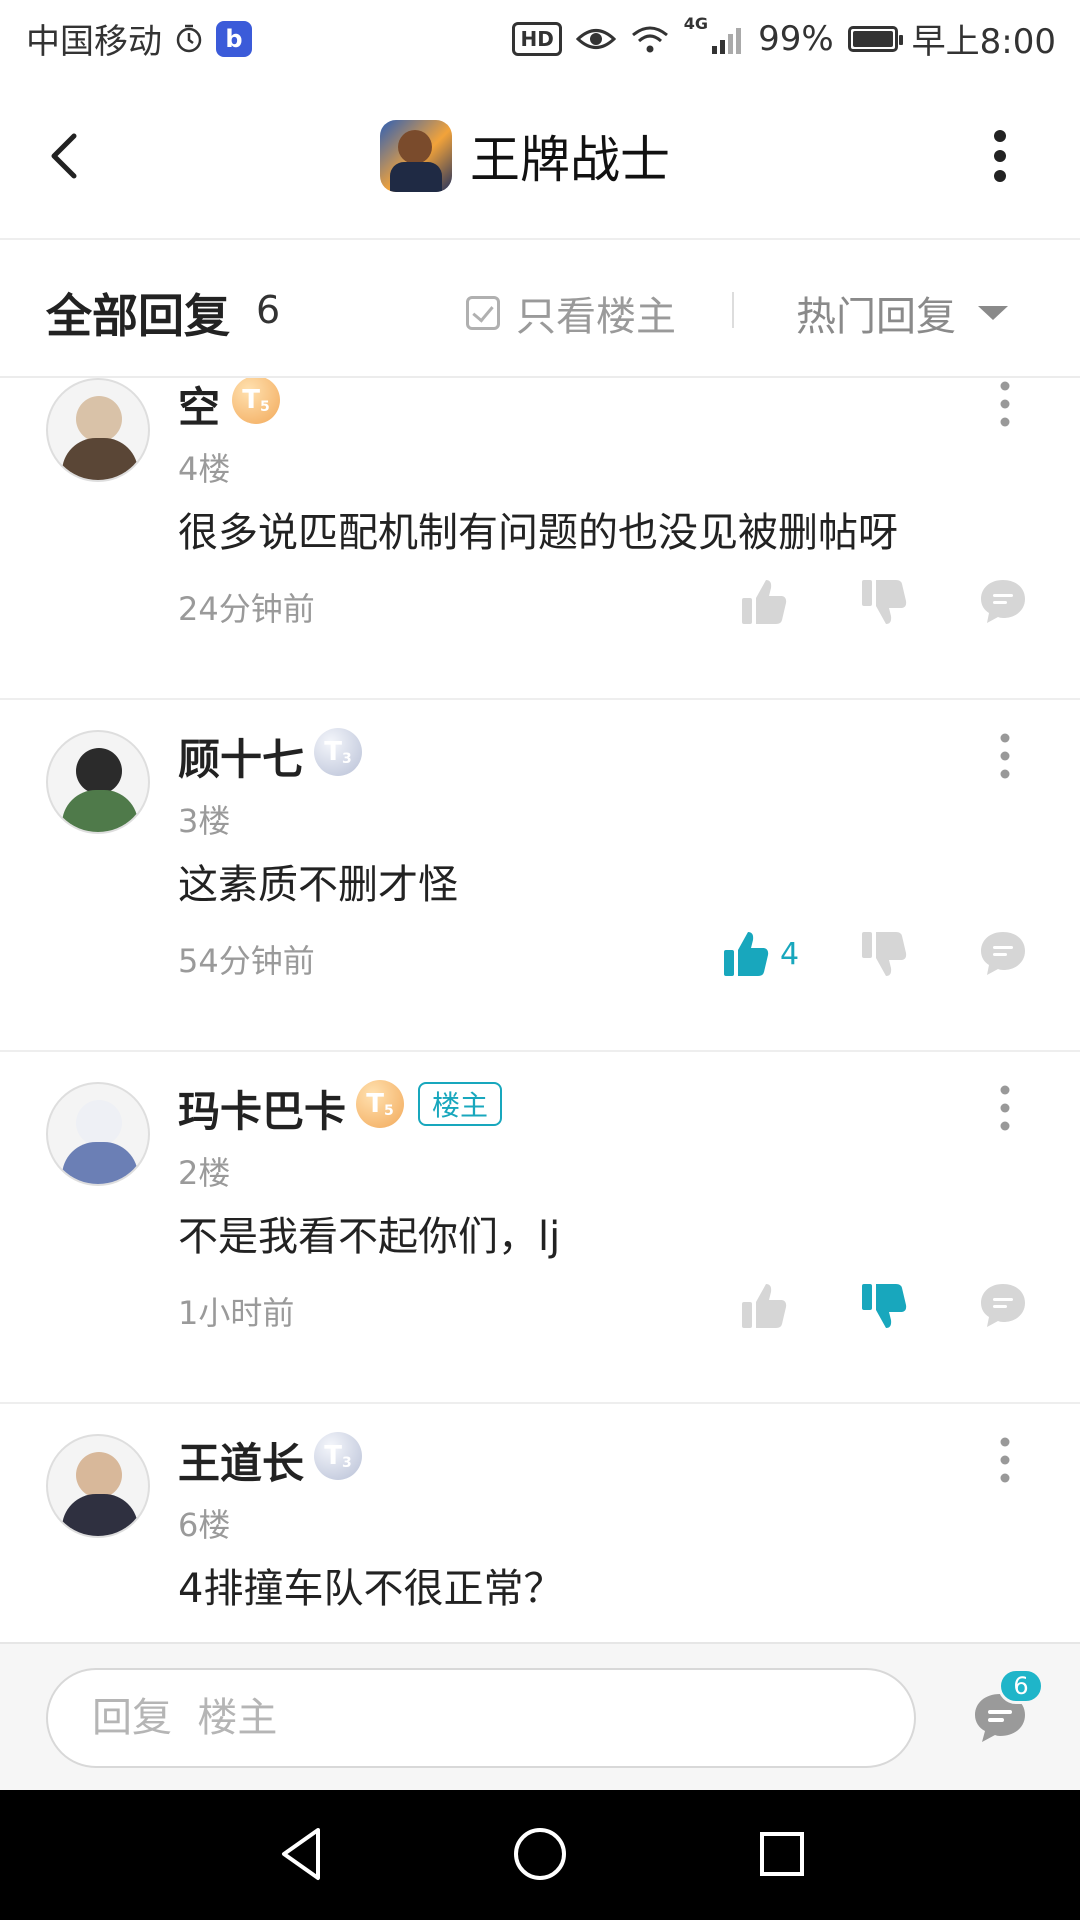 The image size is (1080, 1920). I want to click on op-badge: 楼主, so click(460, 1104).